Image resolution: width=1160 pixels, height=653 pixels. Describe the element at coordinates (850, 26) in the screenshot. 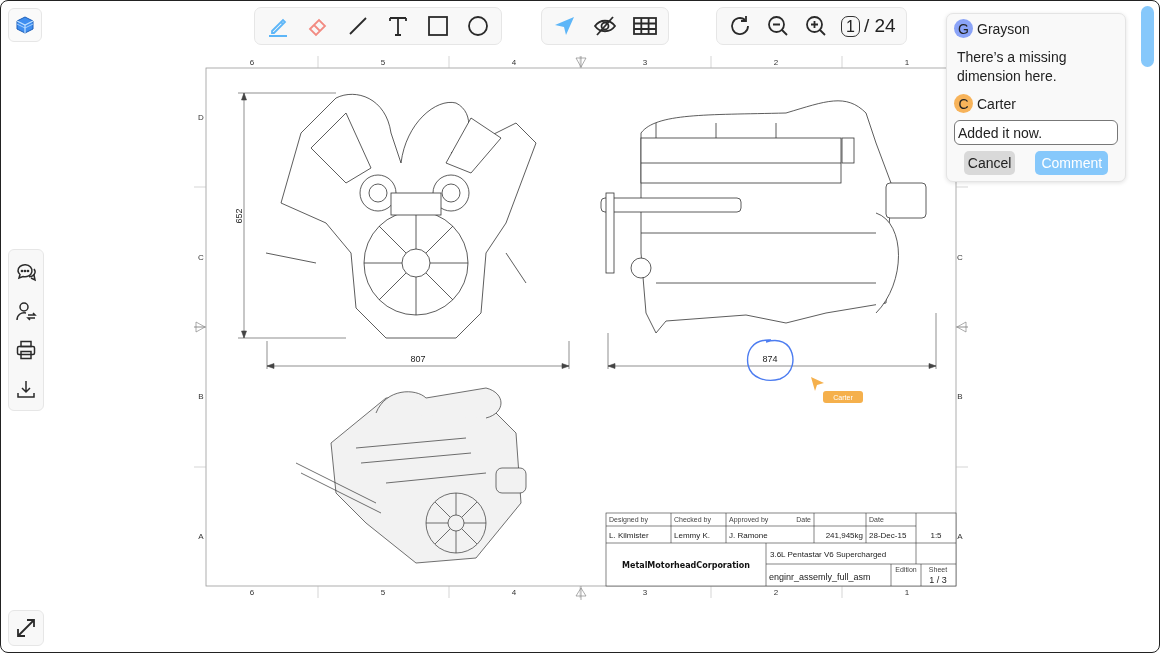

I see `page-number-field: 1` at that location.